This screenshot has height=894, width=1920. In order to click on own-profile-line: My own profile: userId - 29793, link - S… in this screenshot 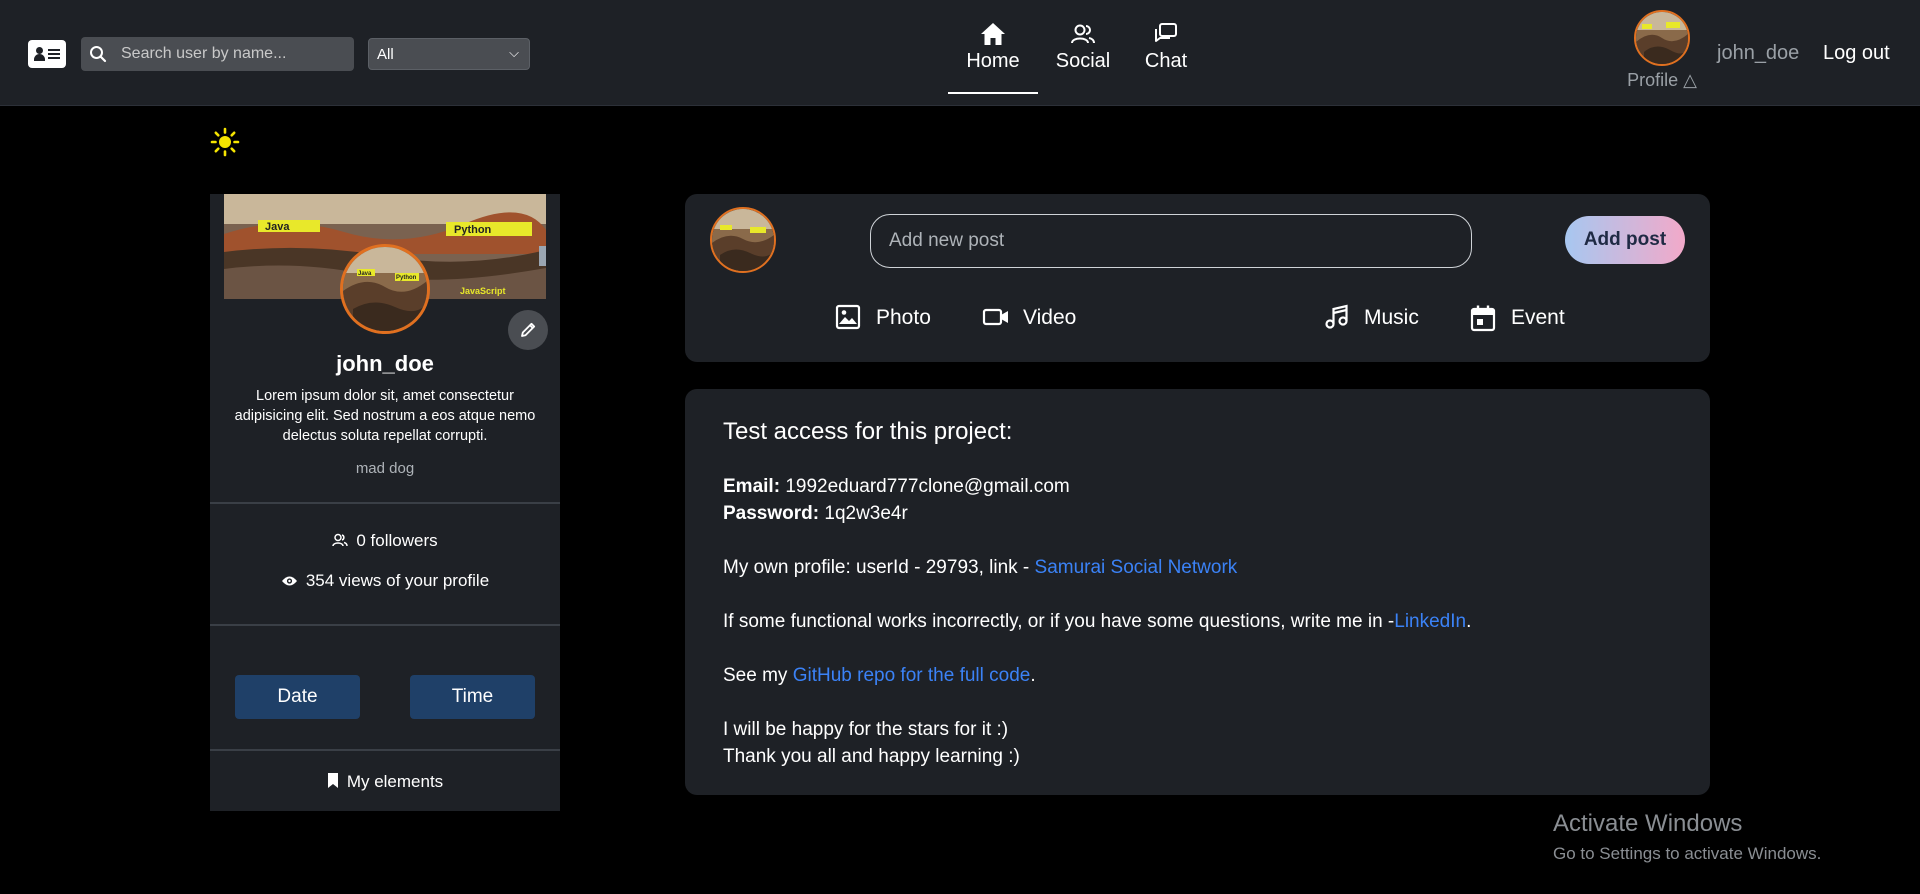, I will do `click(980, 568)`.